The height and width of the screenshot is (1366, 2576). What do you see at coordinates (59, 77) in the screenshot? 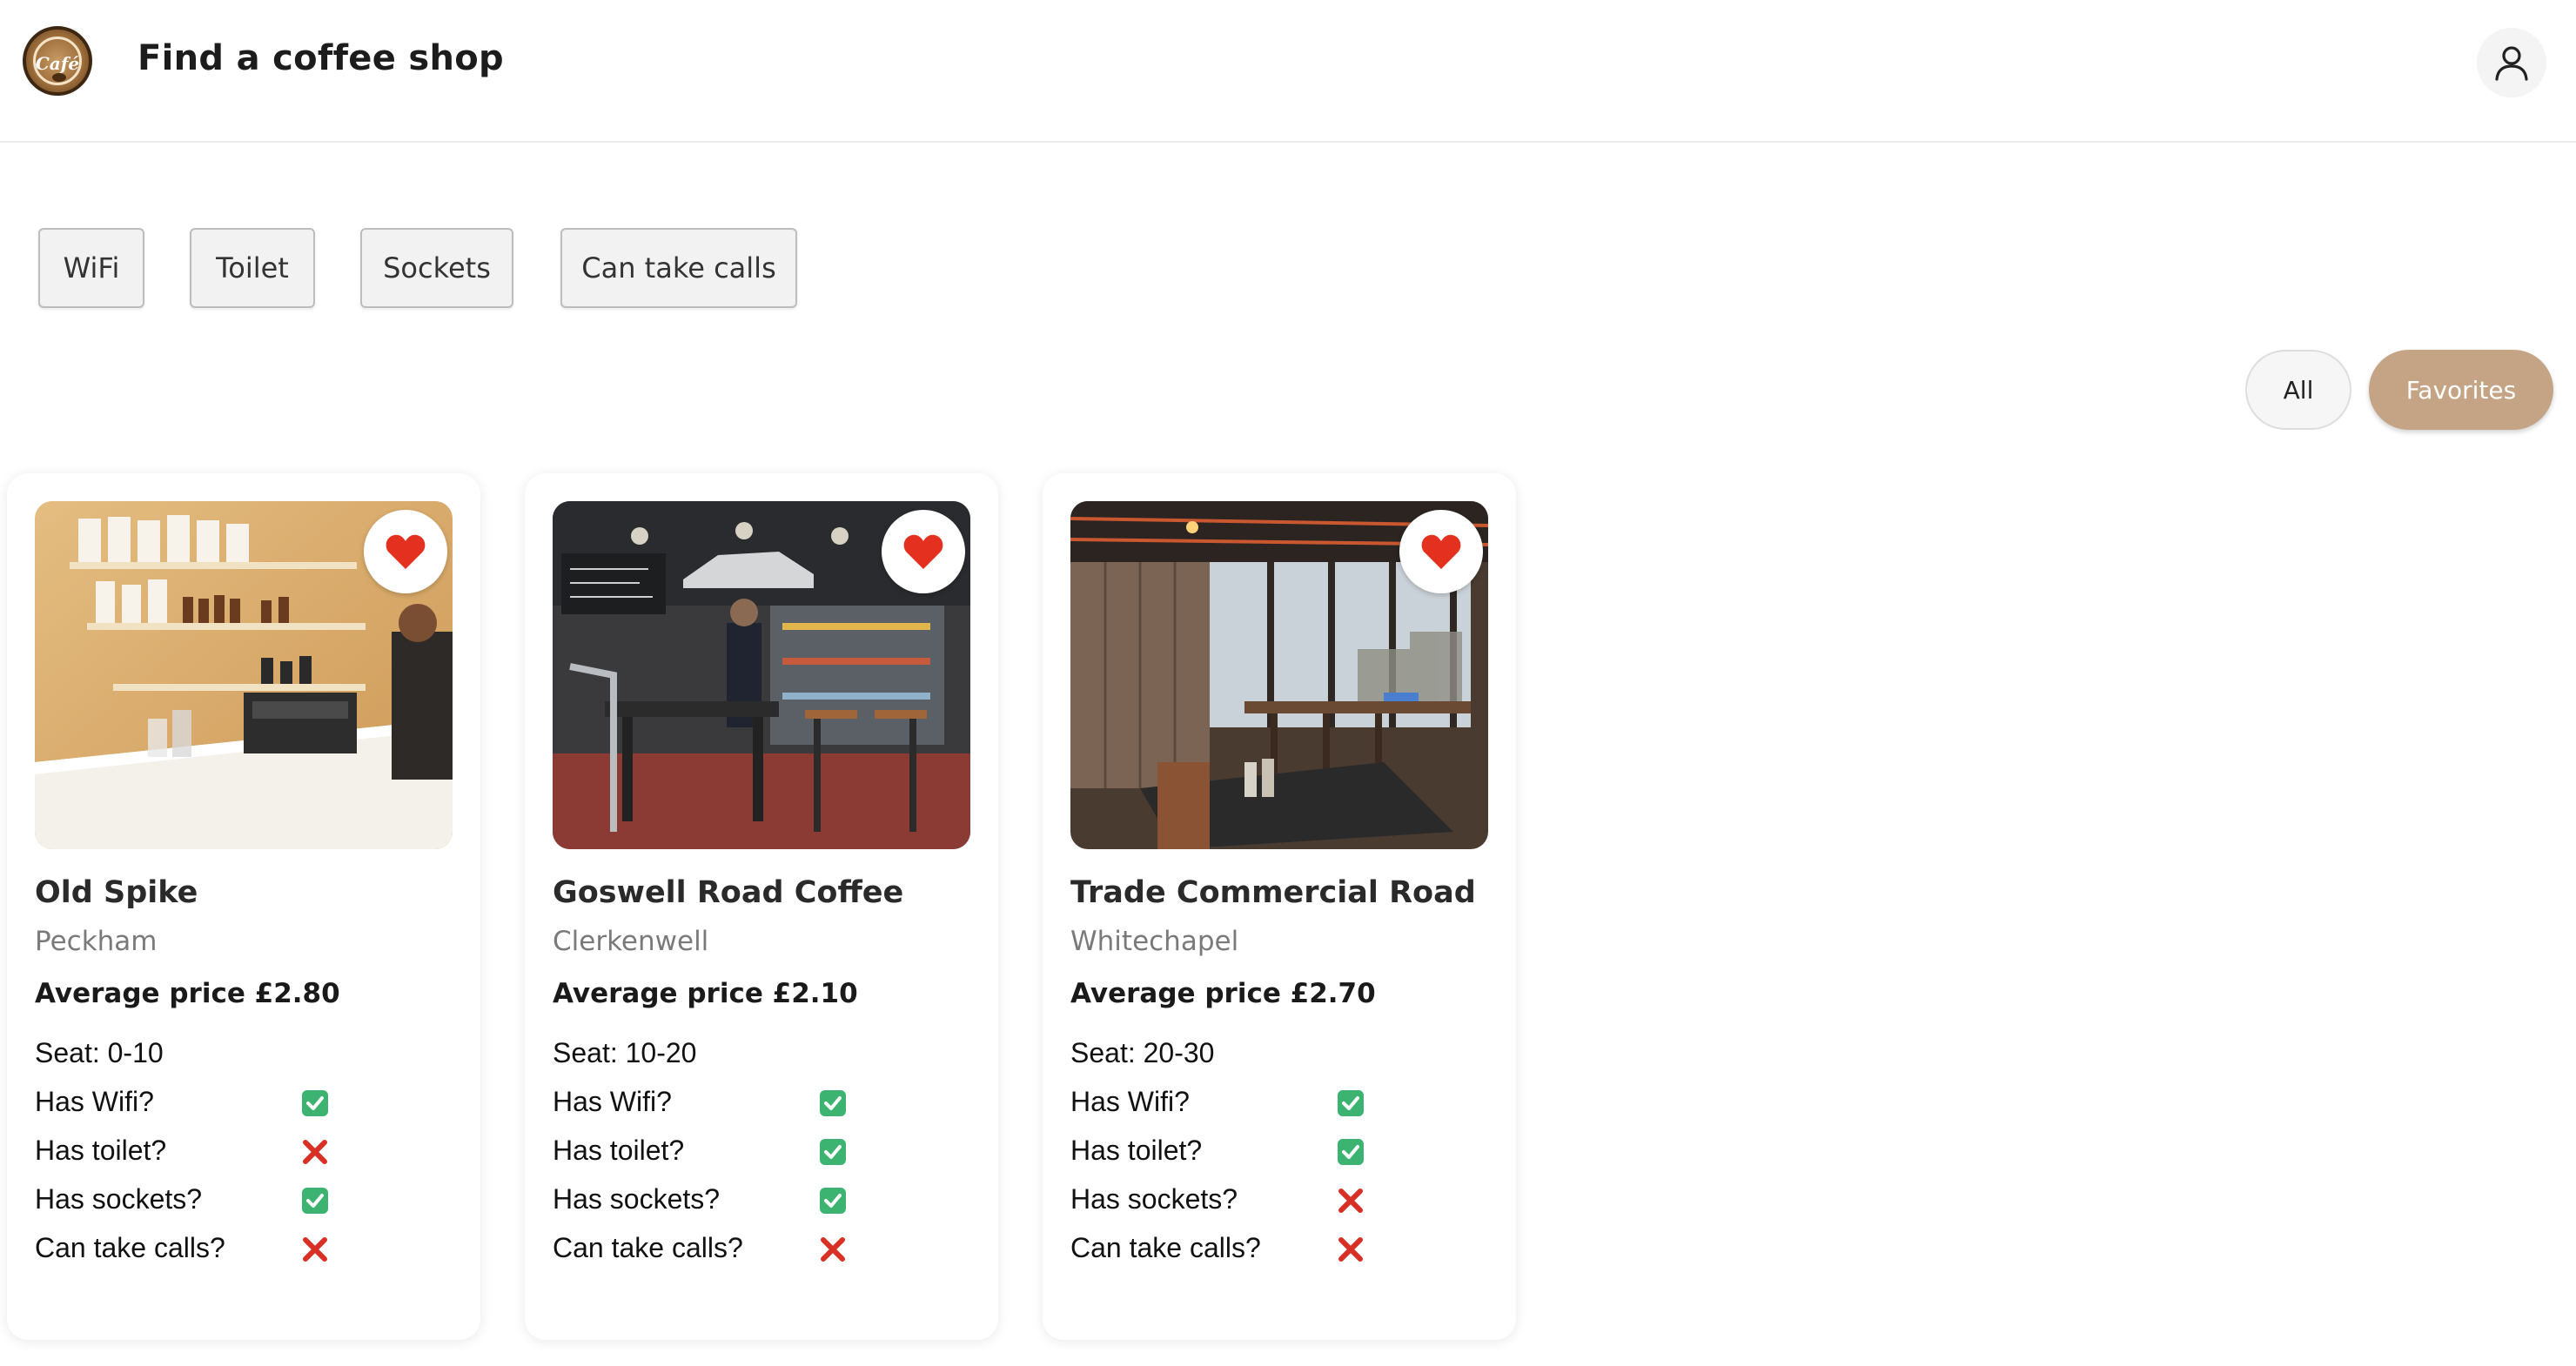
I see `coffee-bean-icon` at bounding box center [59, 77].